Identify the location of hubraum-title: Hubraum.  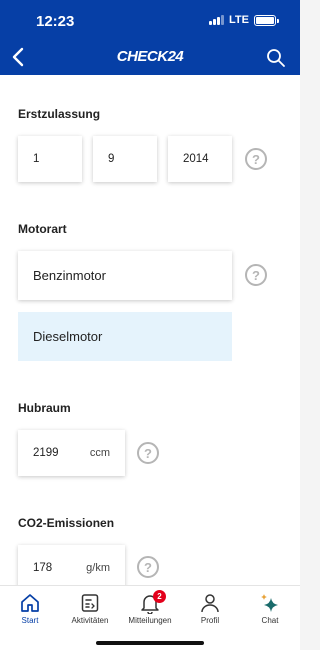
(44, 408).